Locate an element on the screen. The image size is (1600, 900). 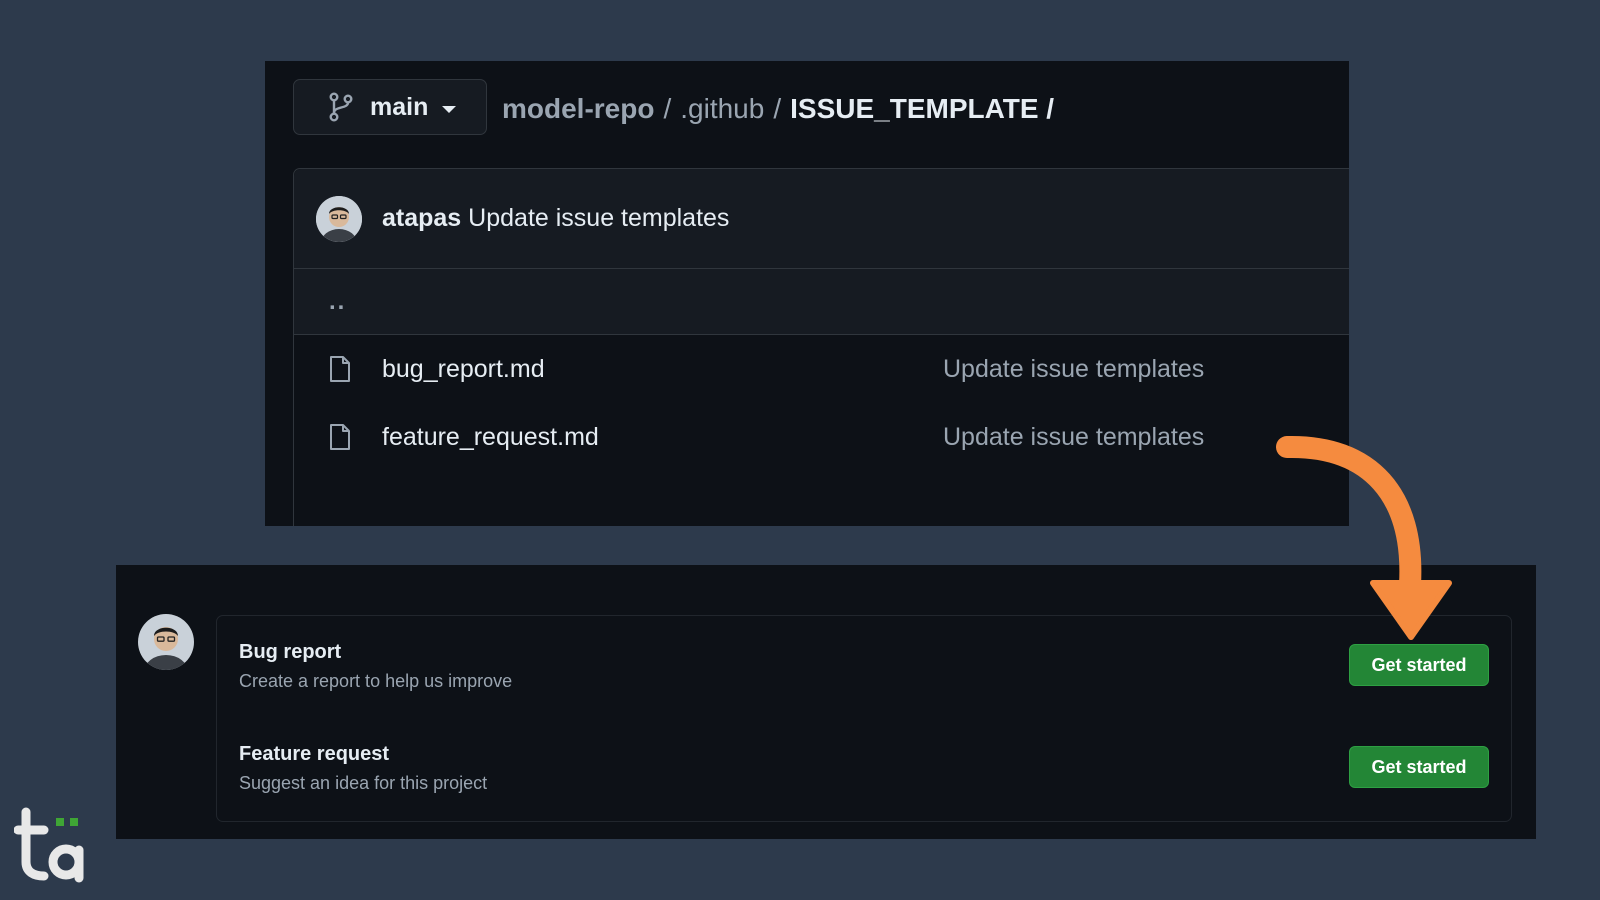
breadcrumb: model-repo / .github / ISSUE_TEMPLATE / is located at coordinates (778, 109).